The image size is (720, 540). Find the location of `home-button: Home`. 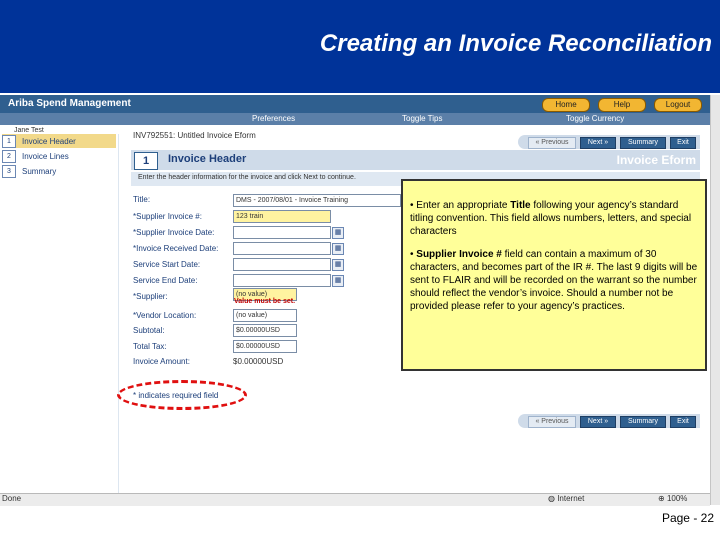

home-button: Home is located at coordinates (566, 105).